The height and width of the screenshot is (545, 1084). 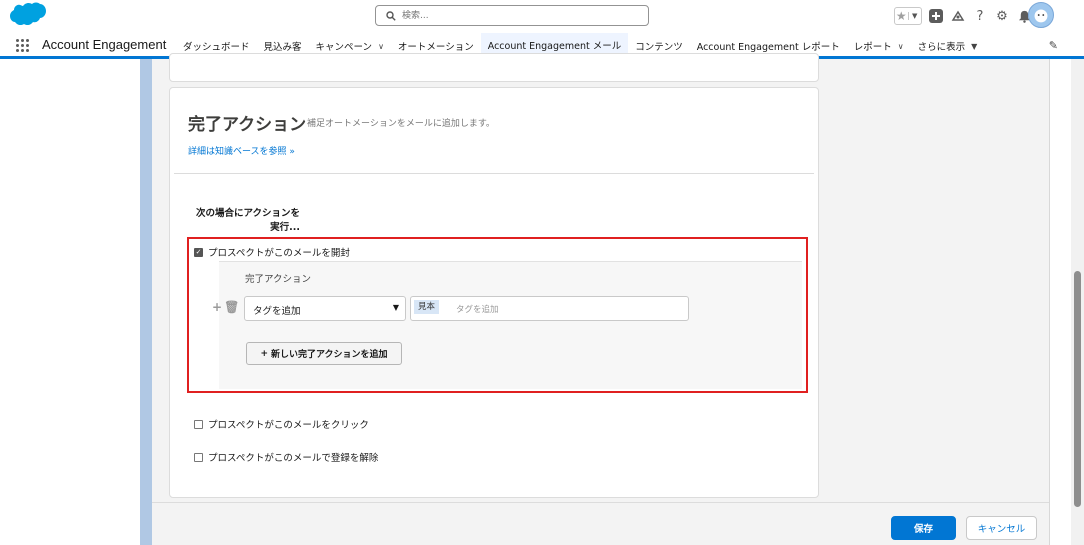 I want to click on left-gutter, so click(x=70, y=302).